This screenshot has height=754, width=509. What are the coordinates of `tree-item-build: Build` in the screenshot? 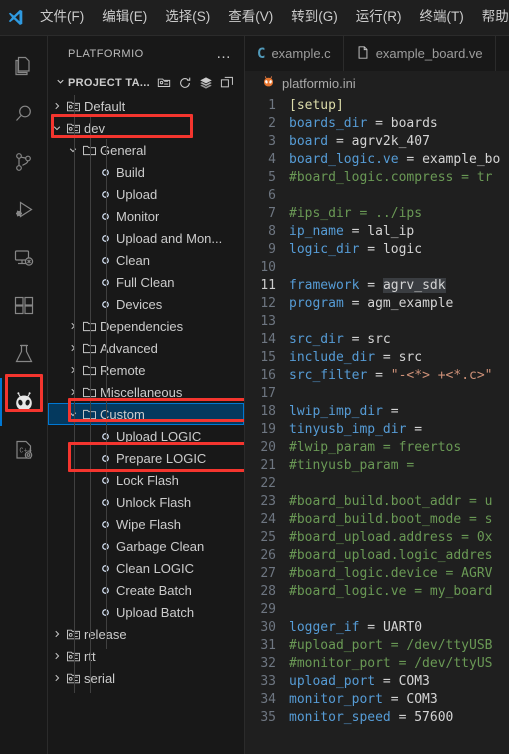 It's located at (146, 172).